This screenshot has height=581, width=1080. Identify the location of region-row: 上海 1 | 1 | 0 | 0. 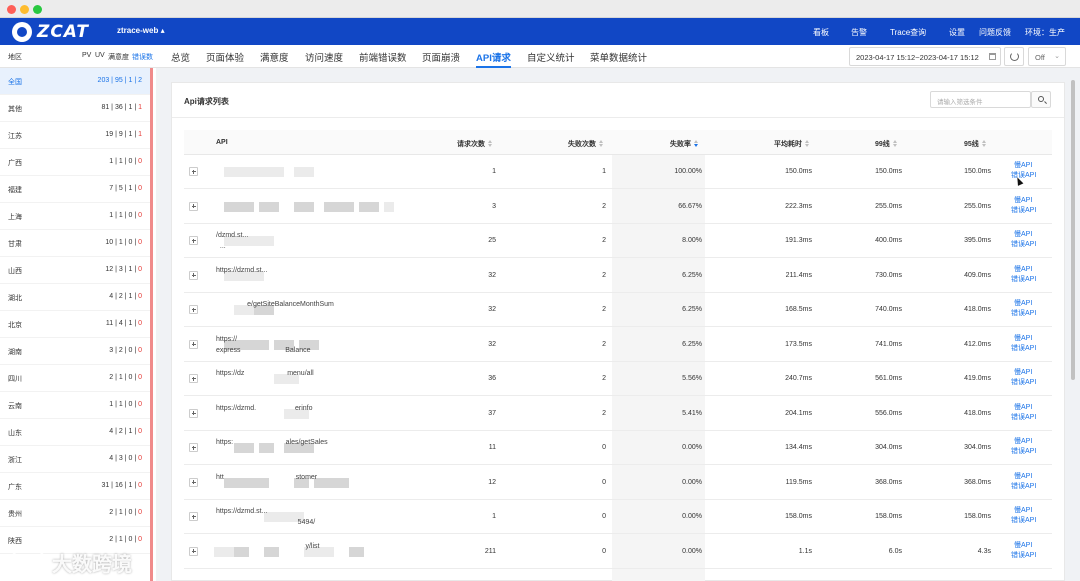
(75, 216).